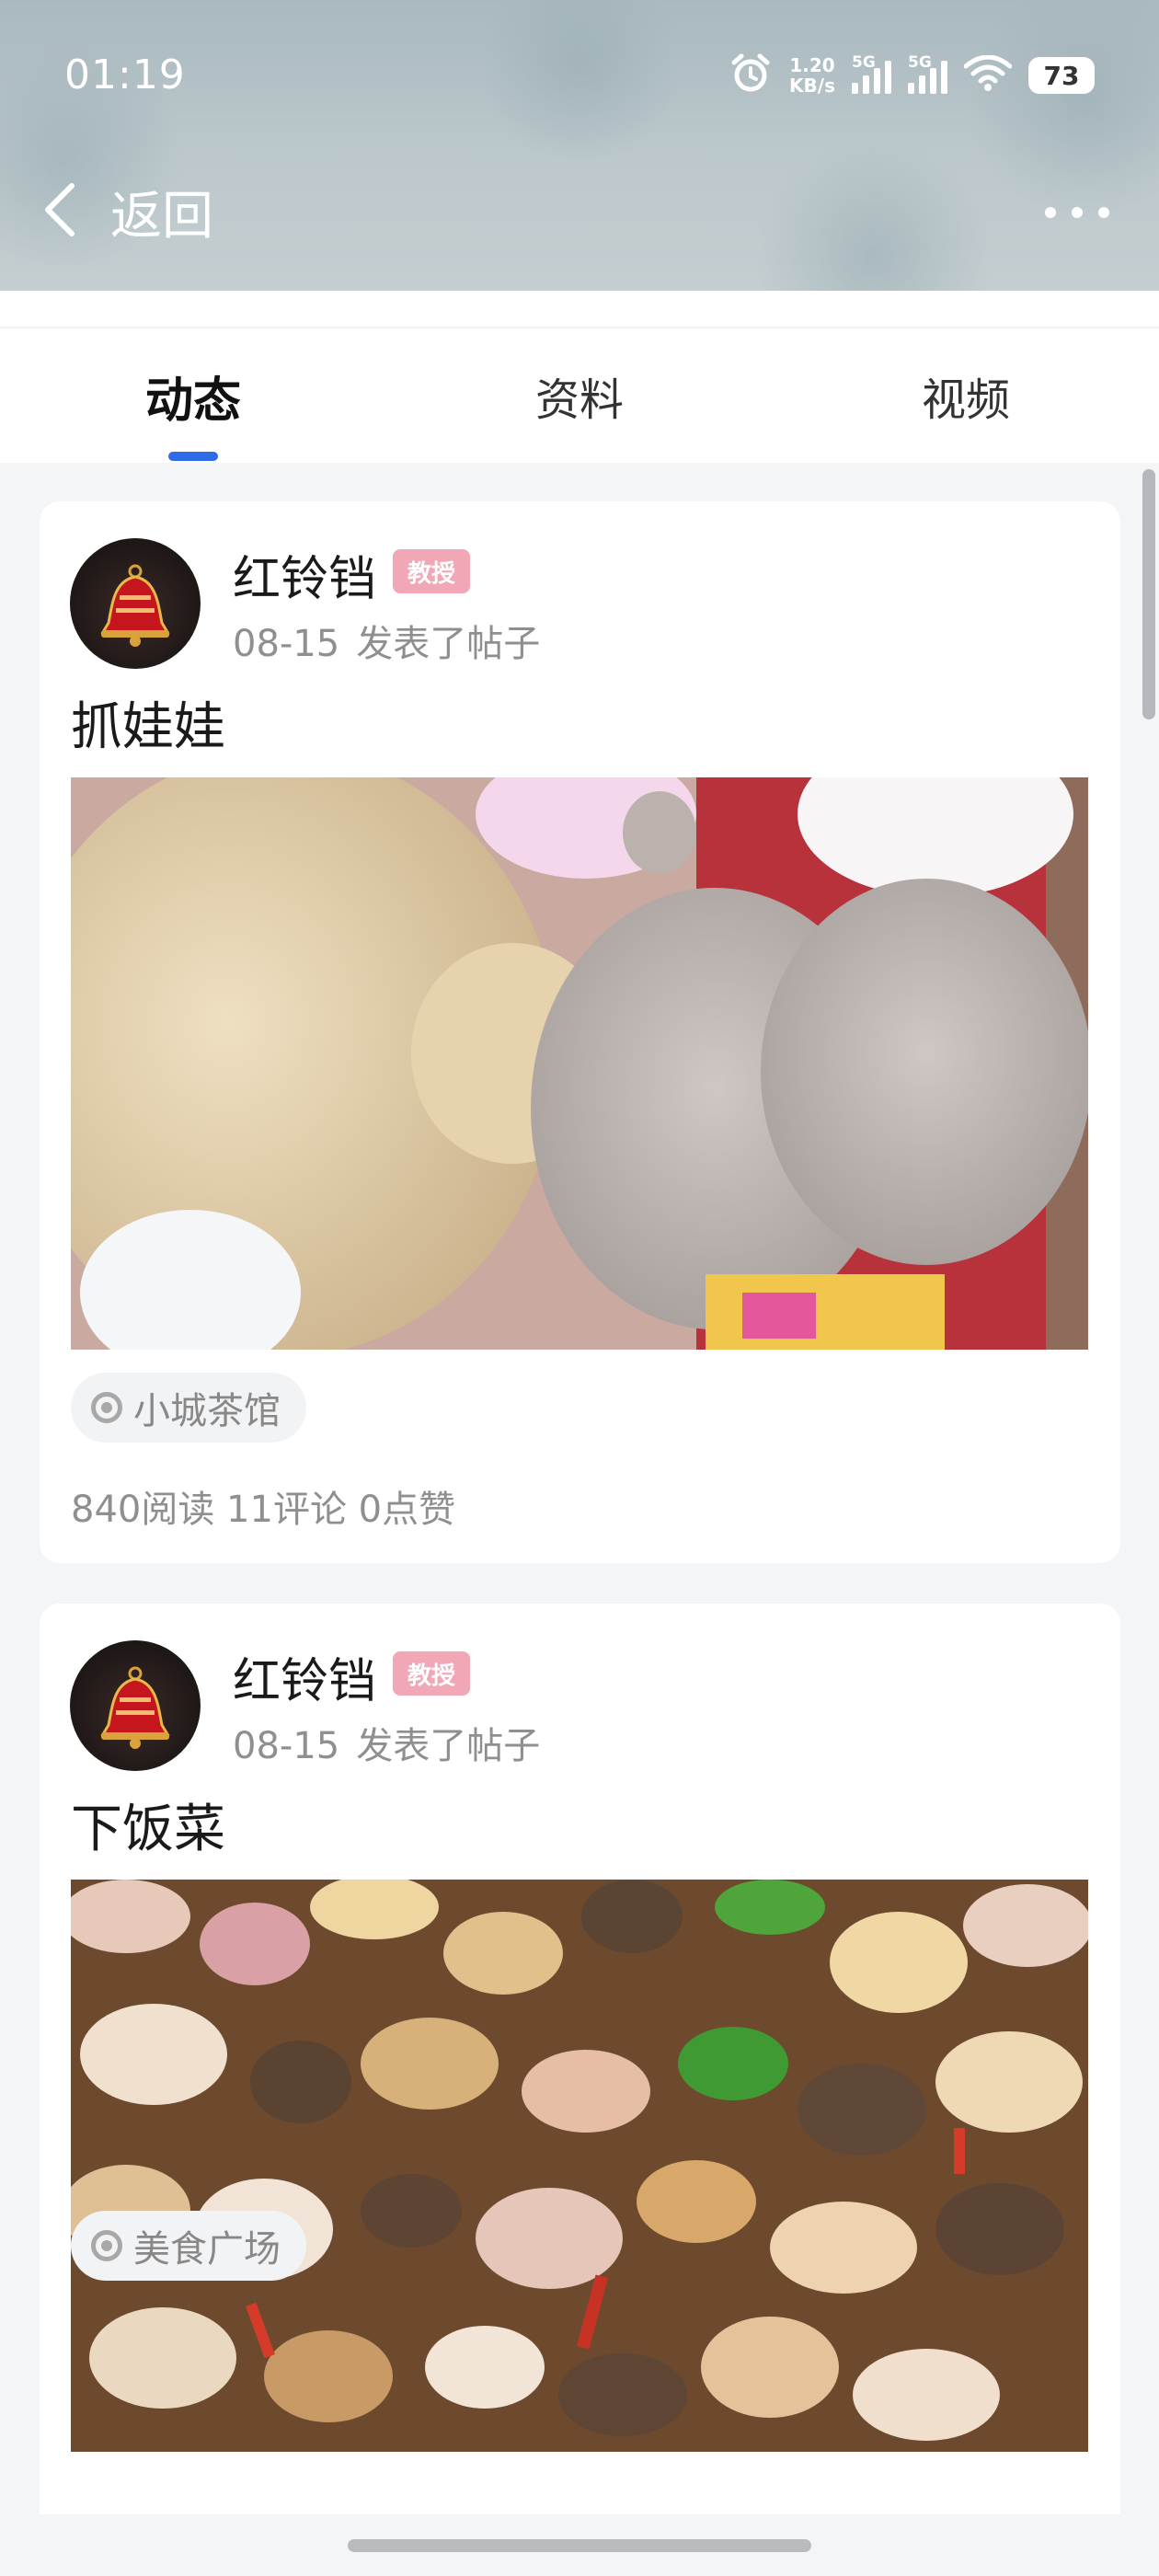 The width and height of the screenshot is (1159, 2576). What do you see at coordinates (148, 1825) in the screenshot?
I see `post-title: 下饭菜` at bounding box center [148, 1825].